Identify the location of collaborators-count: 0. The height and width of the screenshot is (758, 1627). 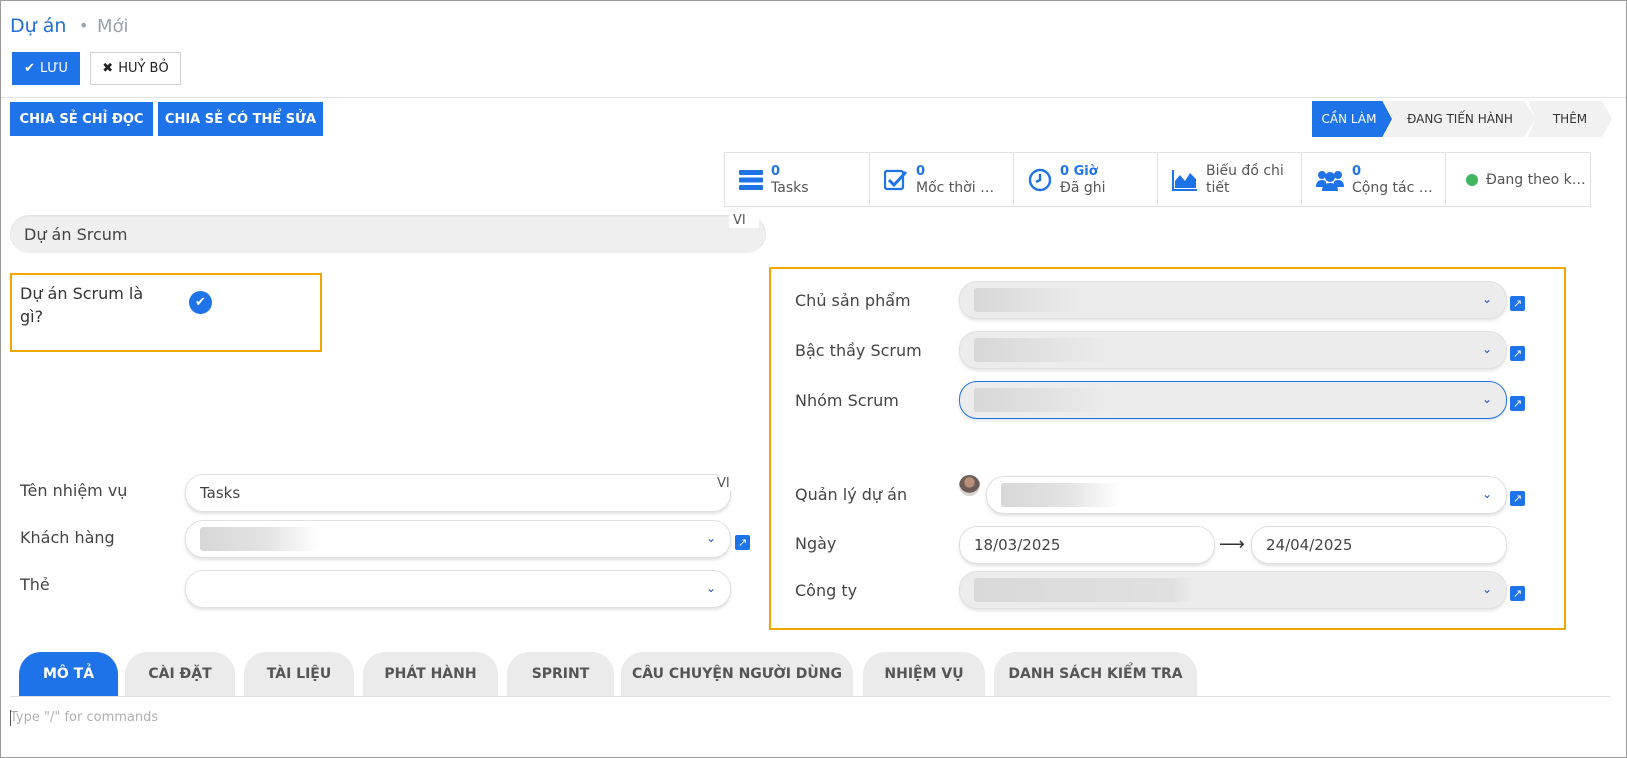
(1357, 171).